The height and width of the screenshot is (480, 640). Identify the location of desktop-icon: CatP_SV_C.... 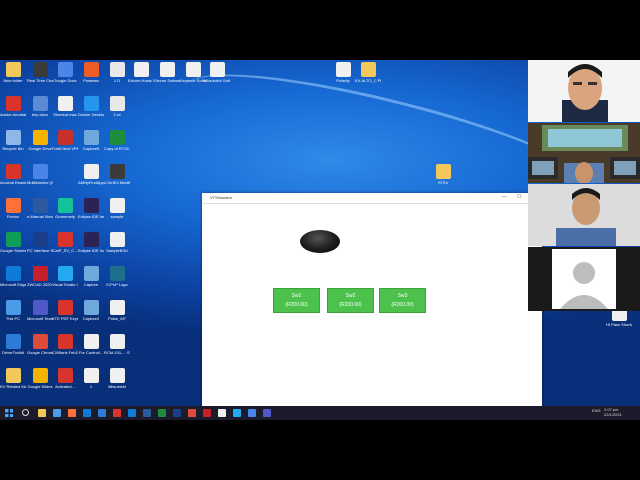
(65, 242).